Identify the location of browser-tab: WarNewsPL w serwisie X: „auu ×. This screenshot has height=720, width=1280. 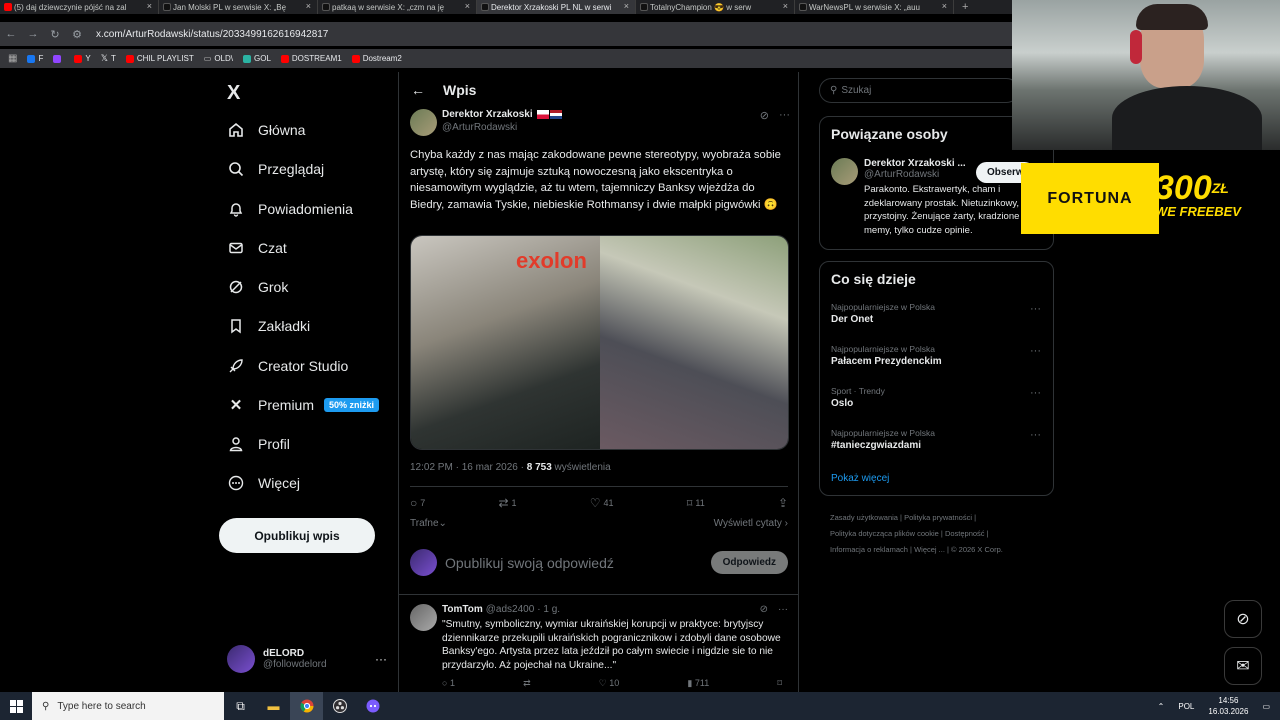
(874, 7).